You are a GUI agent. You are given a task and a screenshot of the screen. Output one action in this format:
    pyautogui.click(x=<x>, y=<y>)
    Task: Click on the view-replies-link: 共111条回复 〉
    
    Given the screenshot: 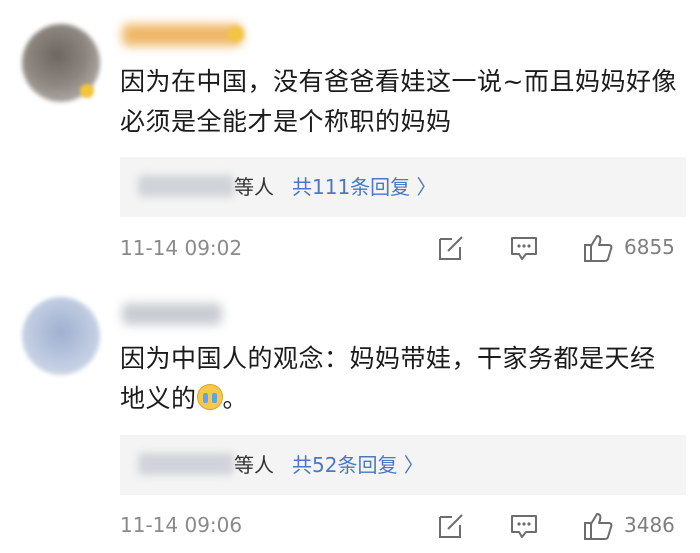 What is the action you would take?
    pyautogui.click(x=364, y=185)
    